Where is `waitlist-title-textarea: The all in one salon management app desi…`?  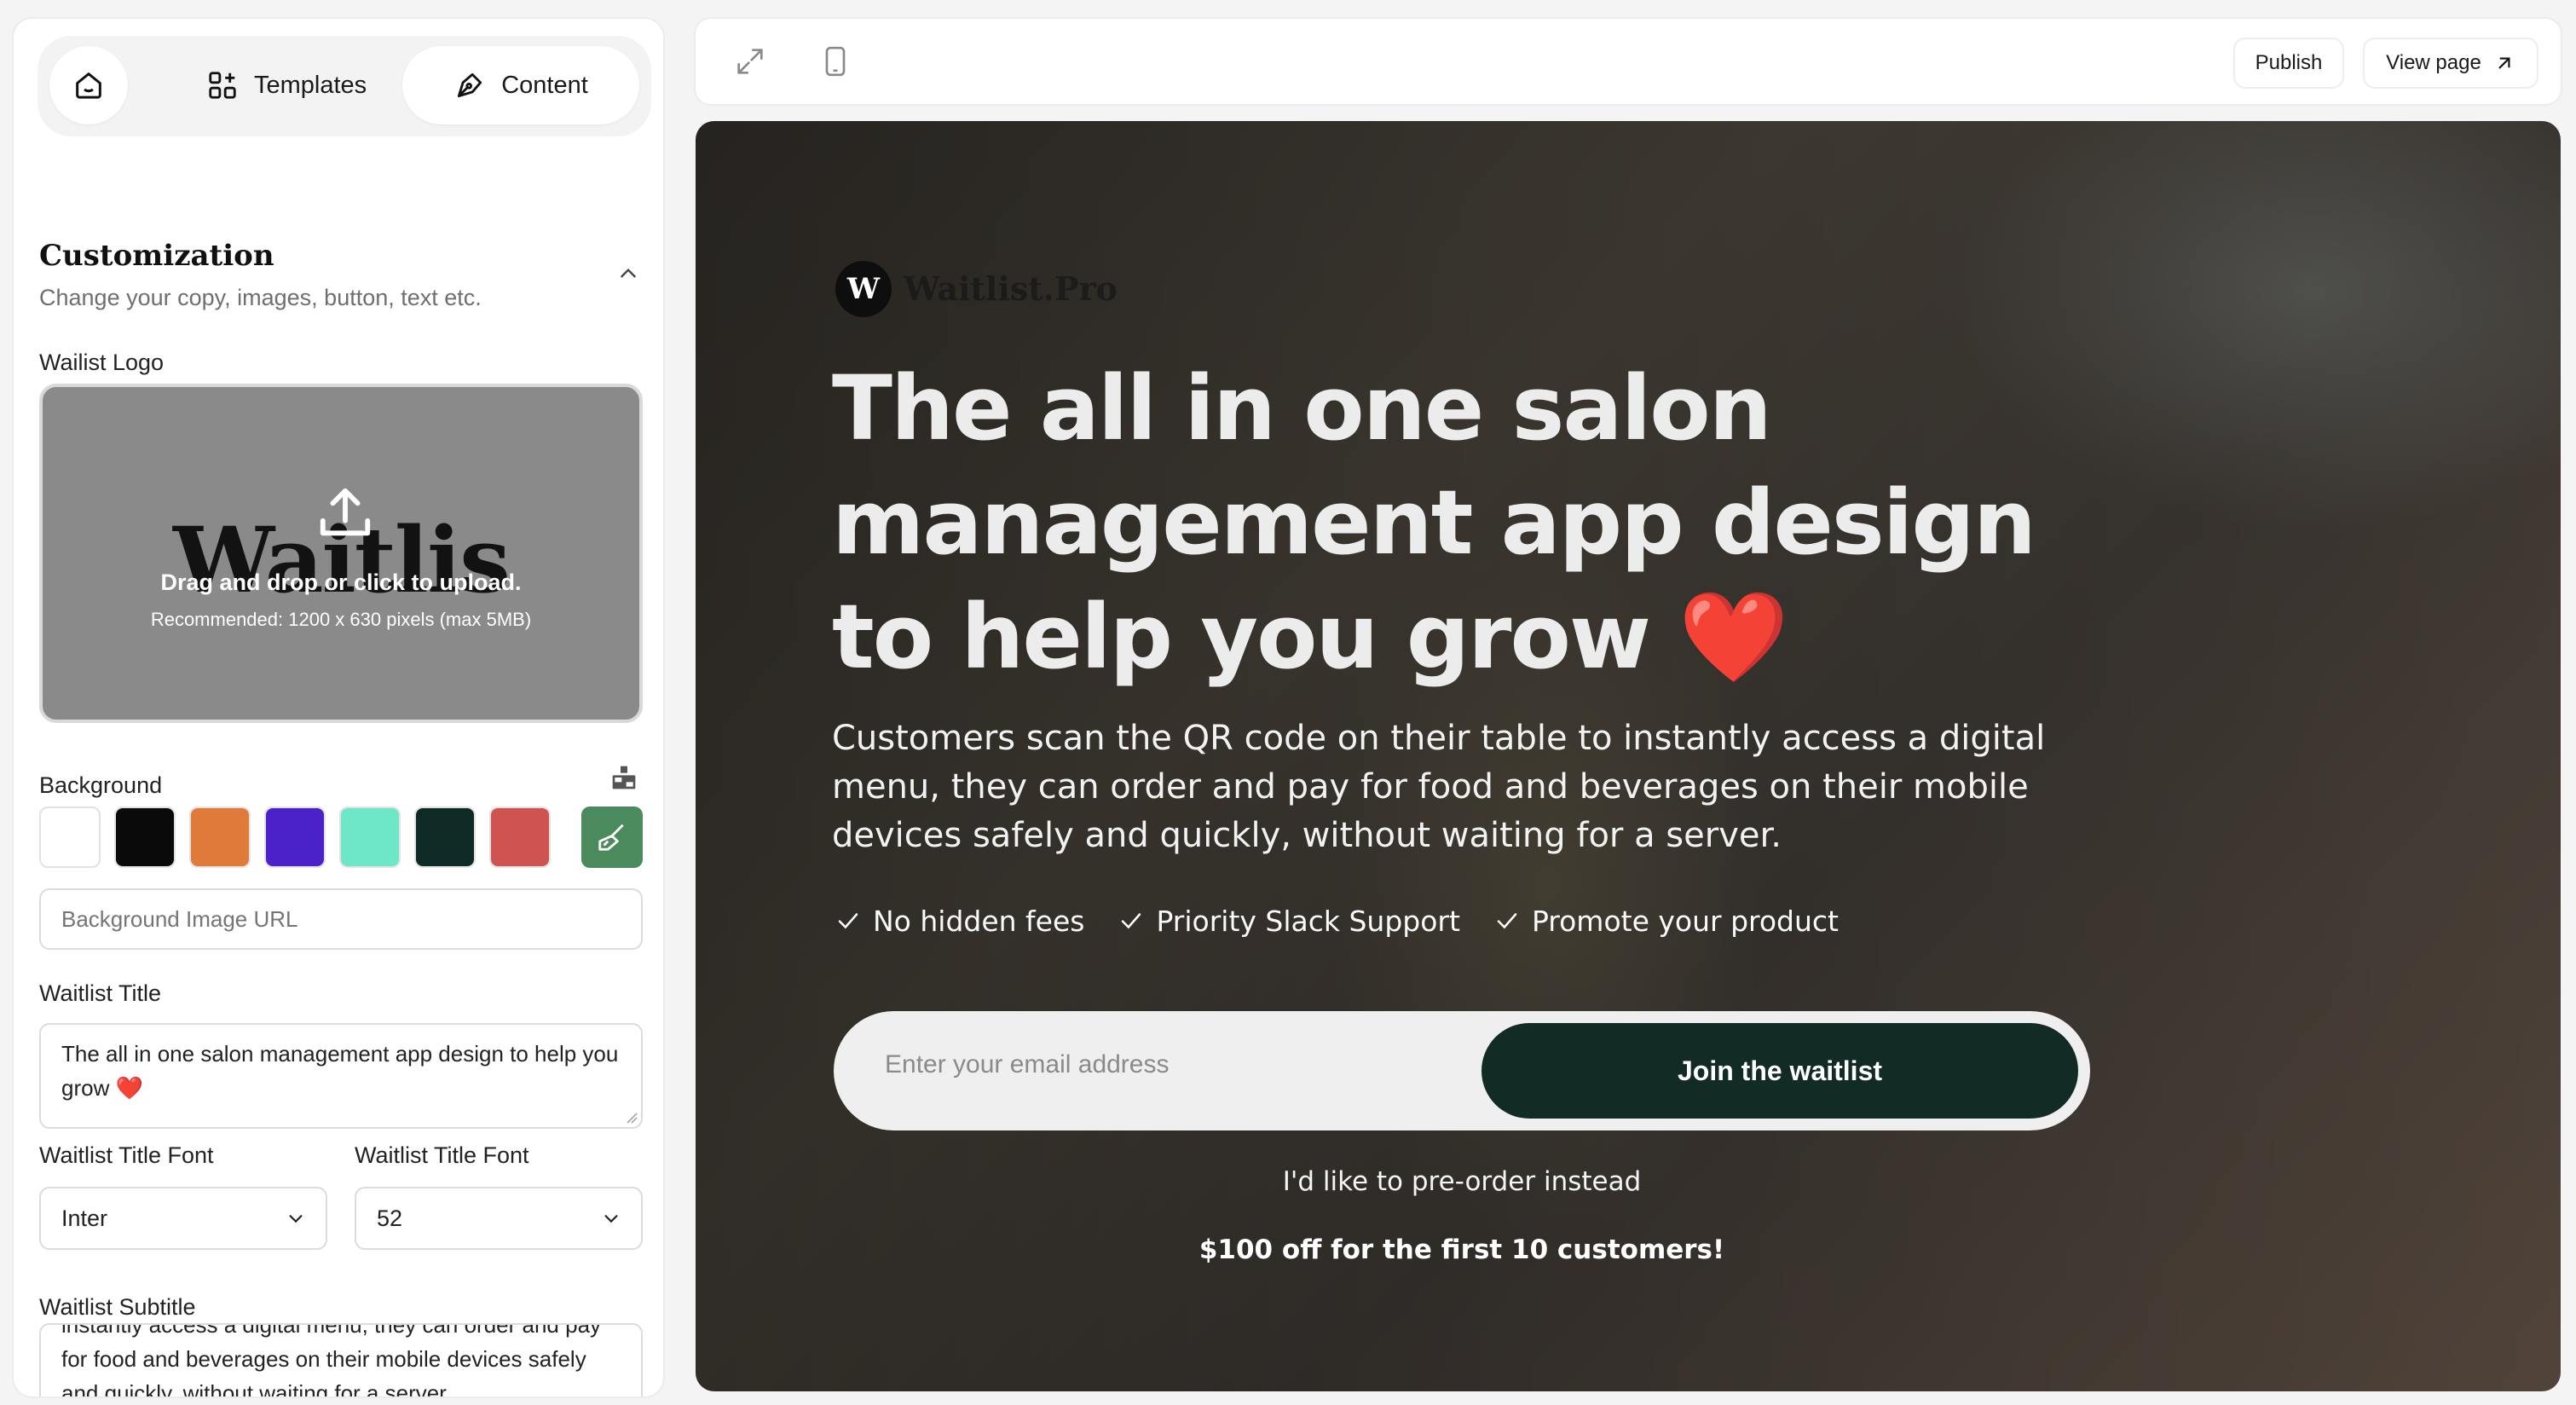
waitlist-title-textarea: The all in one salon management app desi… is located at coordinates (341, 1076).